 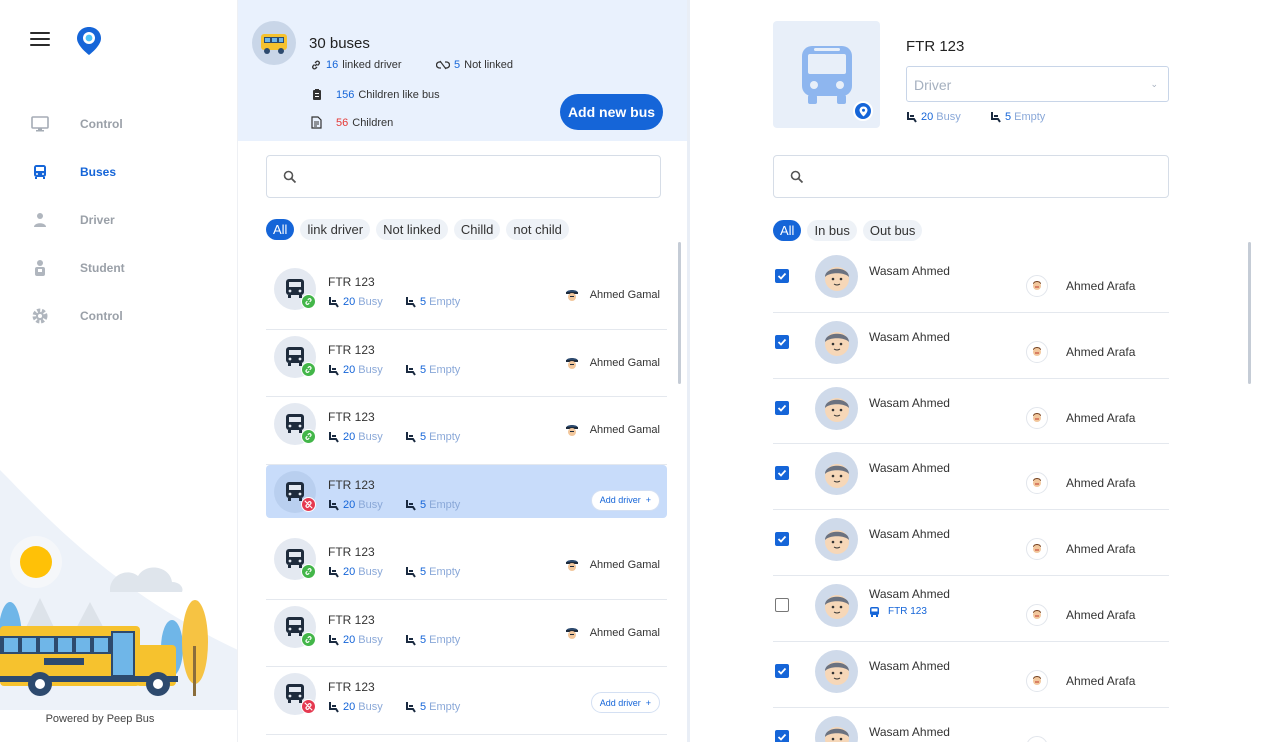 I want to click on linked-driver-stat: 16 linked driver, so click(x=356, y=65).